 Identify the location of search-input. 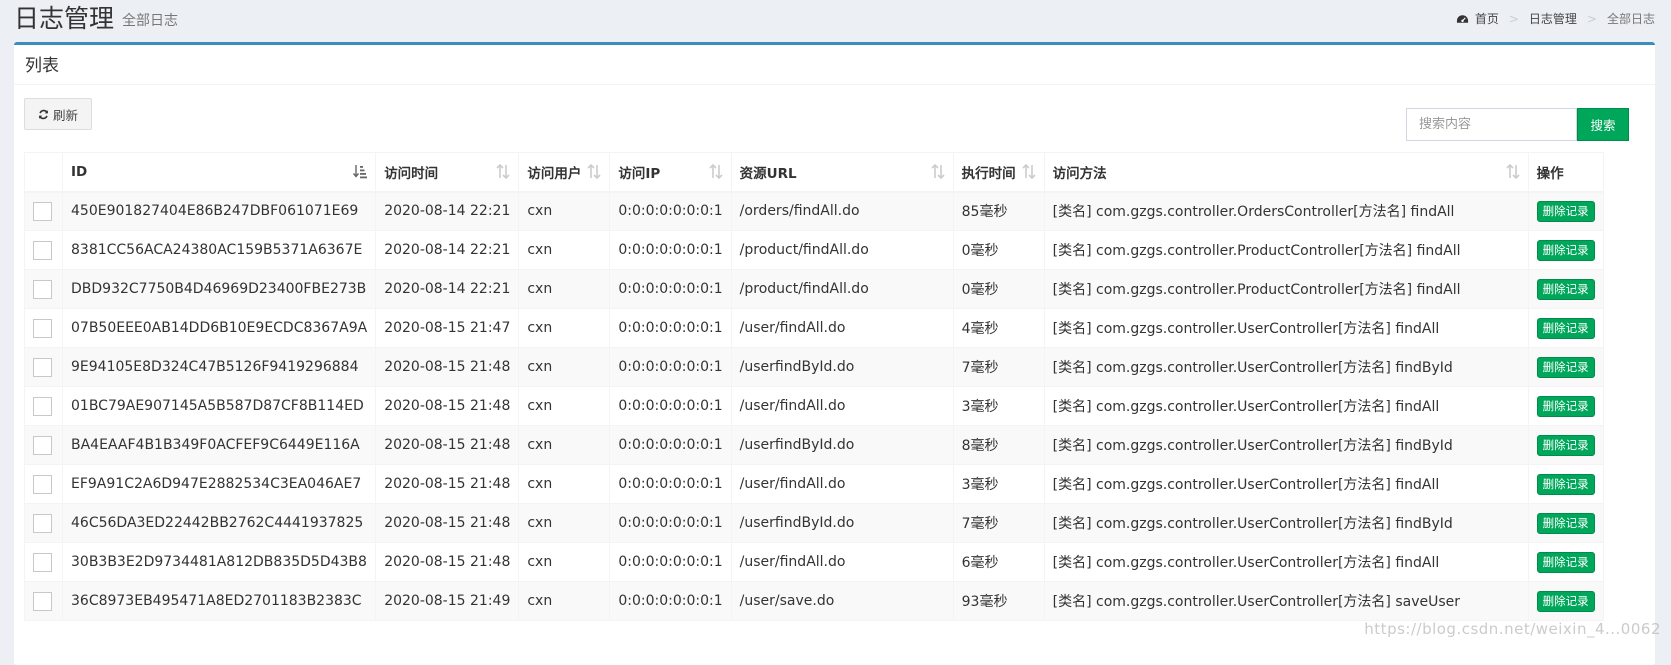
(1491, 124).